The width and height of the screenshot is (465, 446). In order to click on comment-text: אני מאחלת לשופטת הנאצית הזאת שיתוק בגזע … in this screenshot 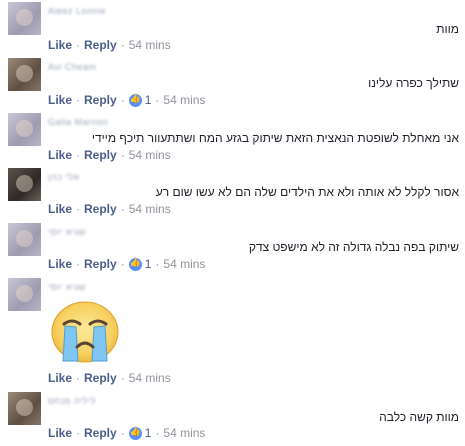, I will do `click(275, 138)`.